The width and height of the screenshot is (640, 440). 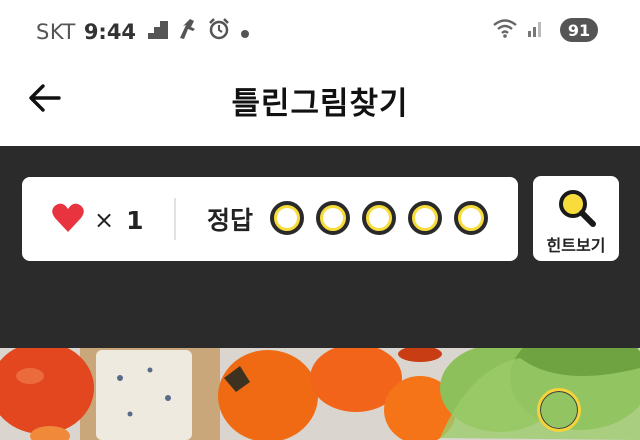 I want to click on wifi-icon, so click(x=505, y=30).